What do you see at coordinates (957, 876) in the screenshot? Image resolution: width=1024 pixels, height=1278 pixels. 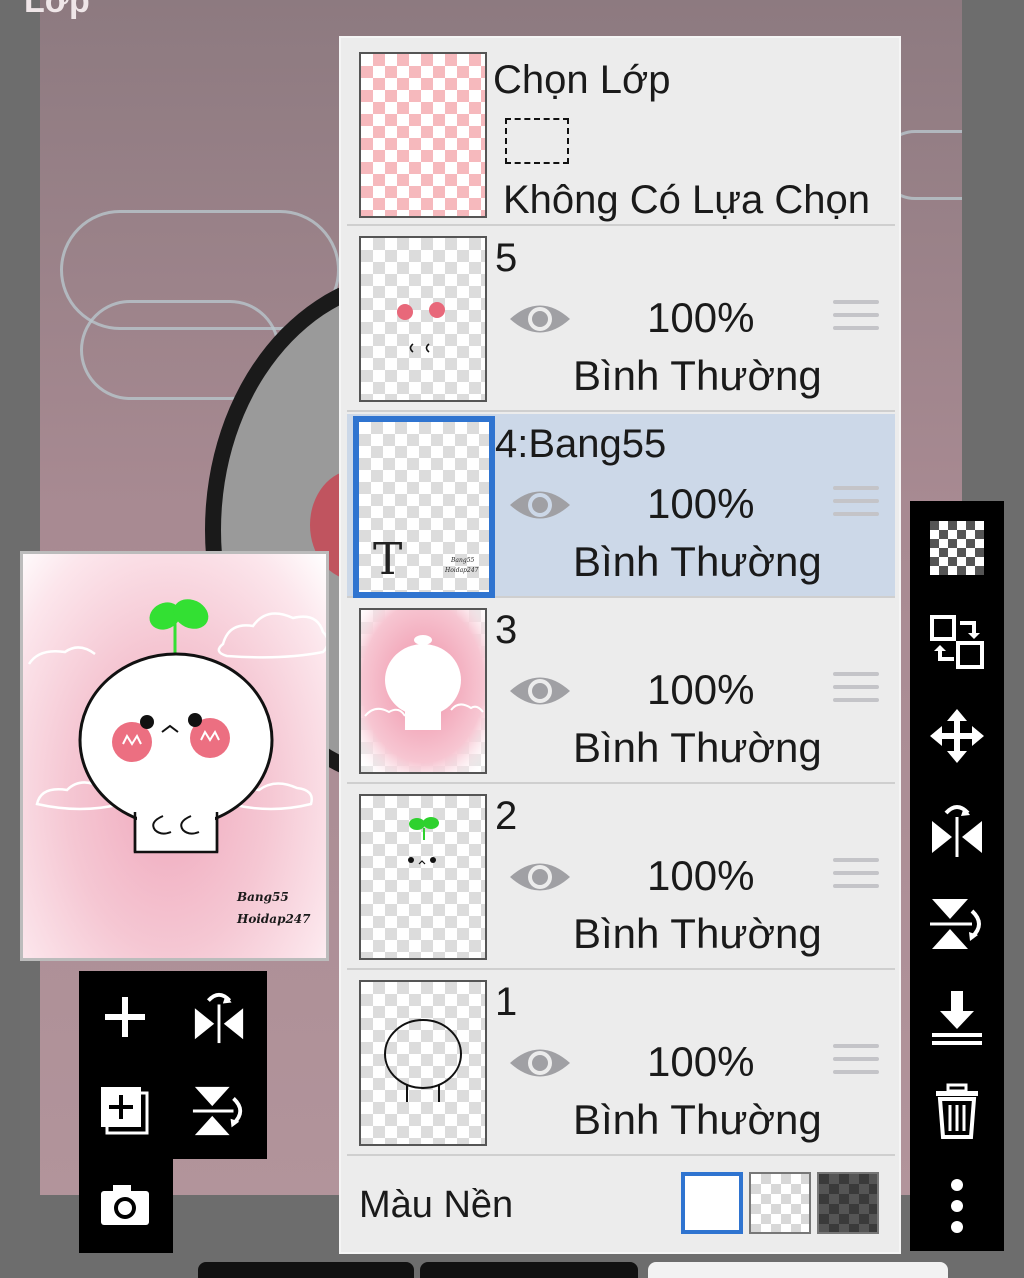 I see `layer-tools-toolbar` at bounding box center [957, 876].